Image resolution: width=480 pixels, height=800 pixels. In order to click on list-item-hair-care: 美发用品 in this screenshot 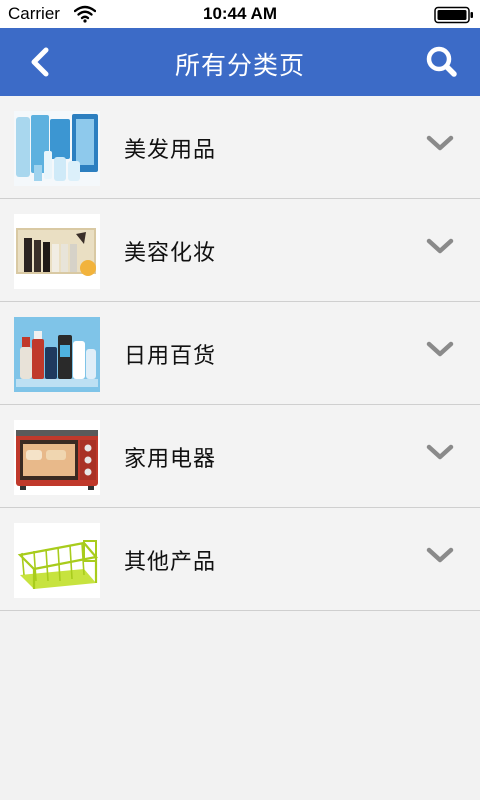, I will do `click(240, 147)`.